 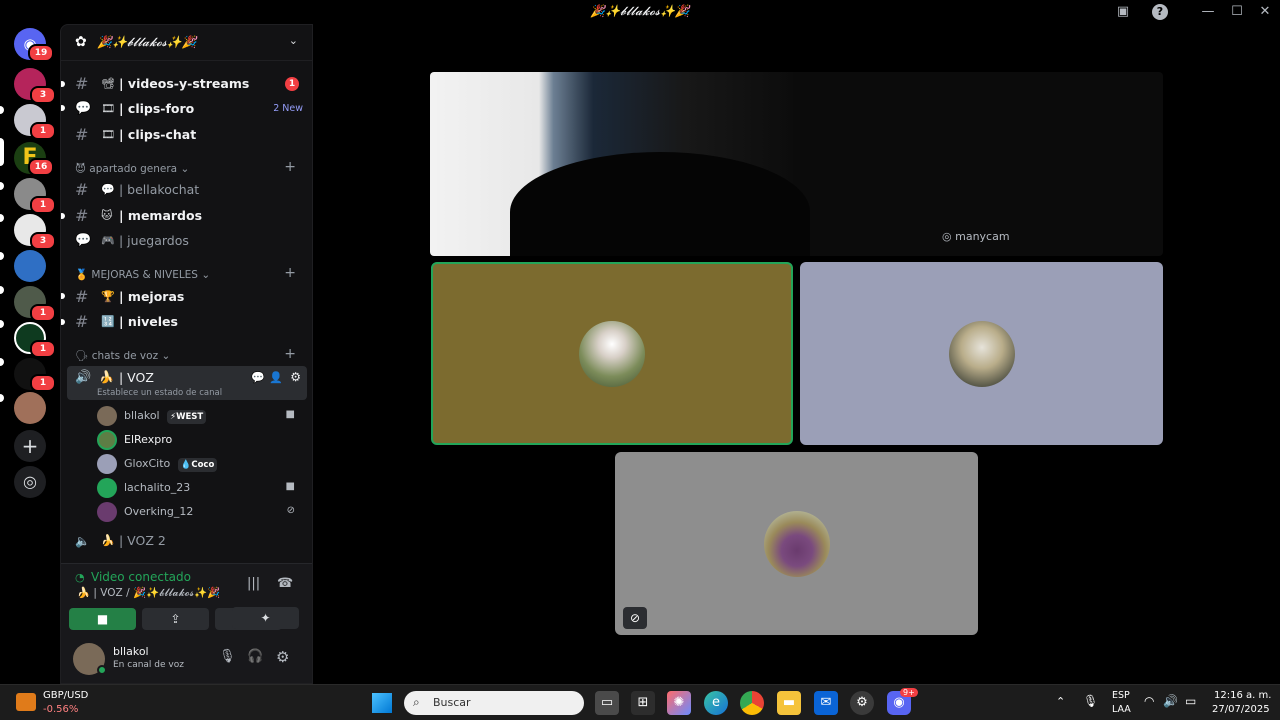 I want to click on start-icon, so click(x=382, y=703).